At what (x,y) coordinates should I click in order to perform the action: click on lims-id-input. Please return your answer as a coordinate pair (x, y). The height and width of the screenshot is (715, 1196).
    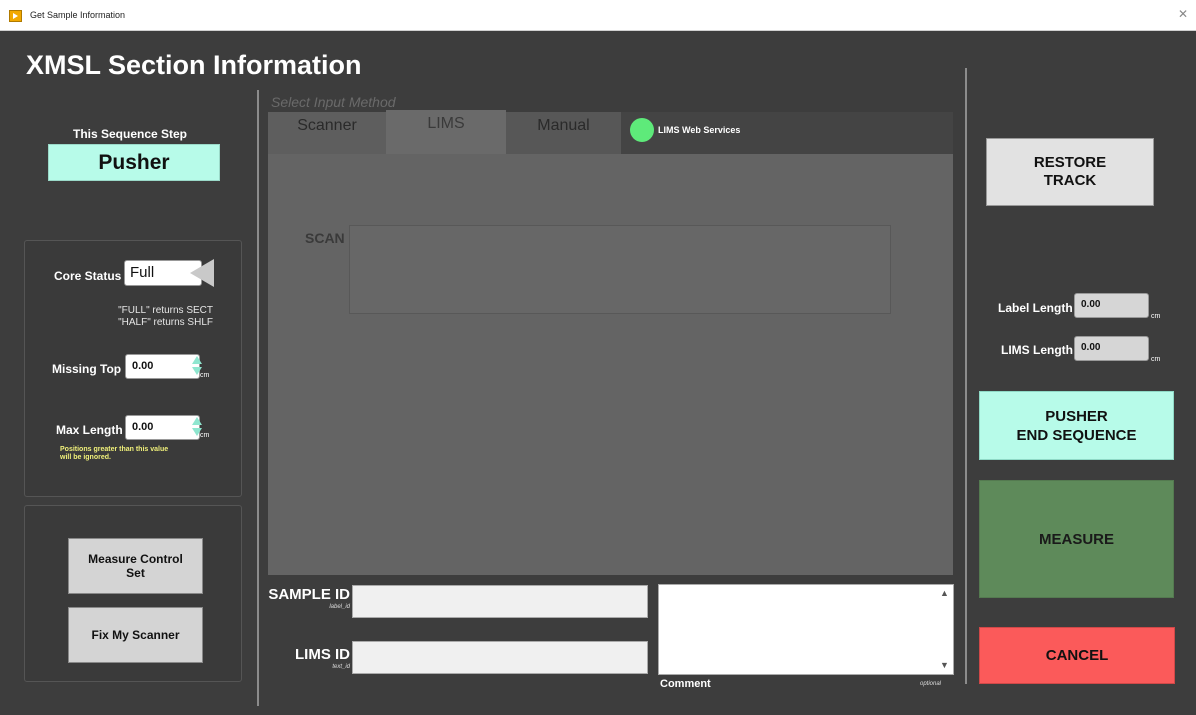
    Looking at the image, I should click on (500, 657).